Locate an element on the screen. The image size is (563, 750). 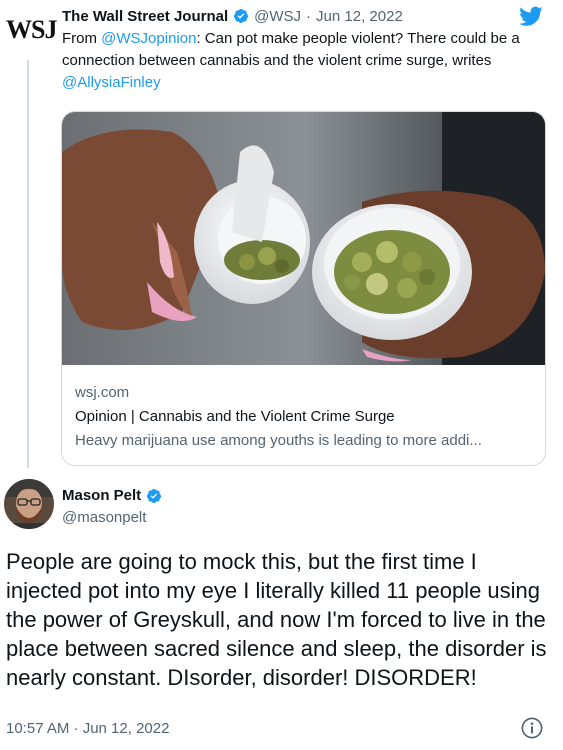
tweet-text-segment: From is located at coordinates (82, 38).